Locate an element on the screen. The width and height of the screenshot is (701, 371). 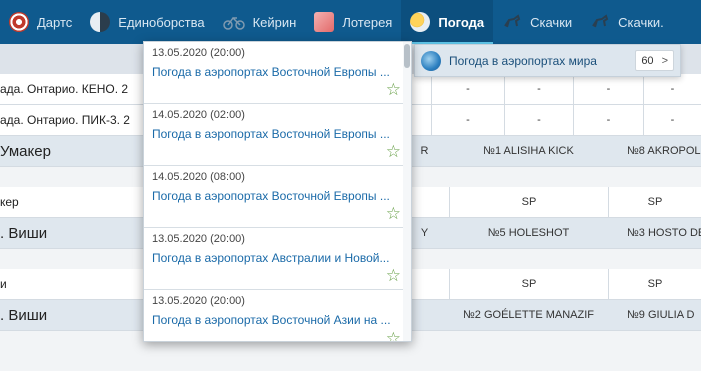
runner-cell: №5 HOLESHOT is located at coordinates (528, 233).